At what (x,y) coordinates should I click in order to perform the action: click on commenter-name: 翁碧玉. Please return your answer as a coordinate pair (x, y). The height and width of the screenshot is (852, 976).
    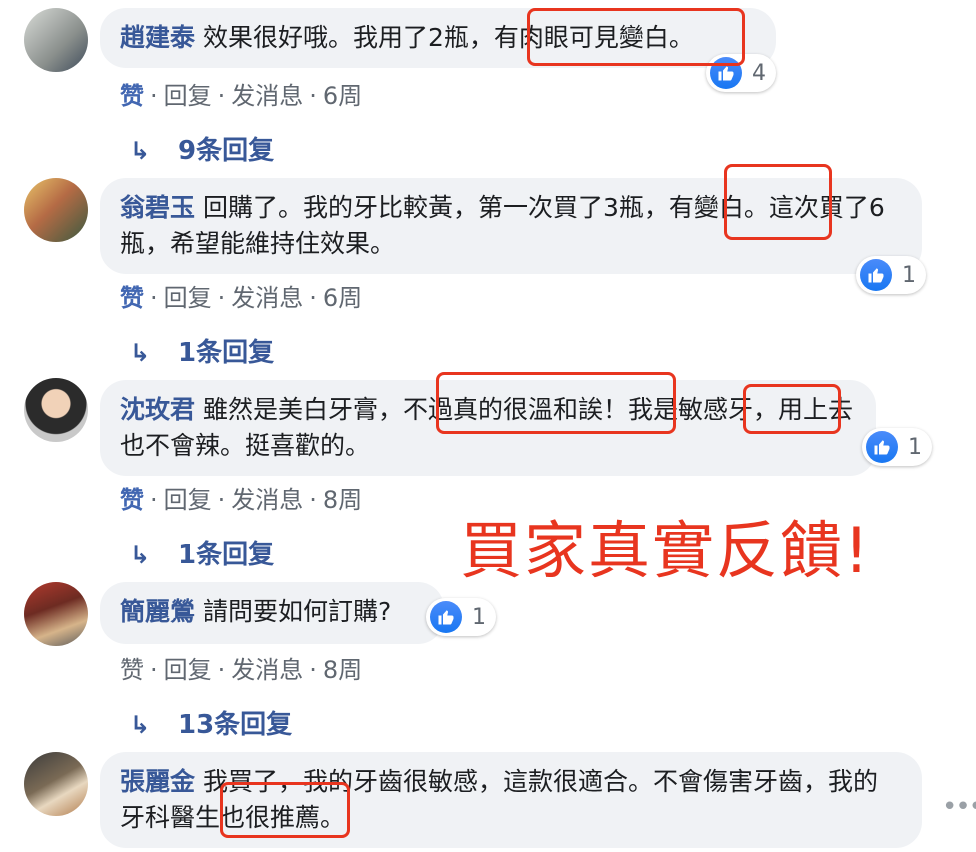
    Looking at the image, I should click on (157, 207).